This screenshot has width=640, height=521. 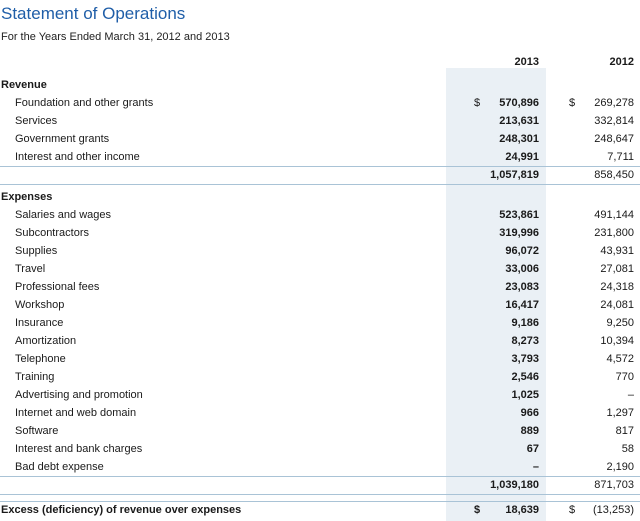 What do you see at coordinates (519, 121) in the screenshot?
I see `value-2013: 213,631` at bounding box center [519, 121].